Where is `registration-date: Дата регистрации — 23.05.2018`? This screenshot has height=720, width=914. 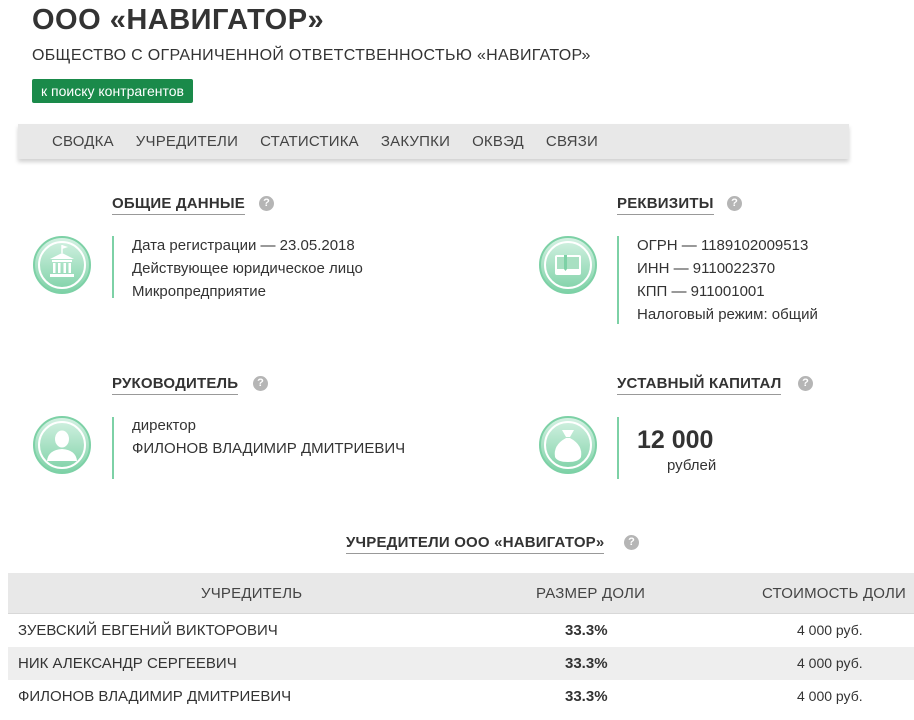 registration-date: Дата регистрации — 23.05.2018 is located at coordinates (243, 245).